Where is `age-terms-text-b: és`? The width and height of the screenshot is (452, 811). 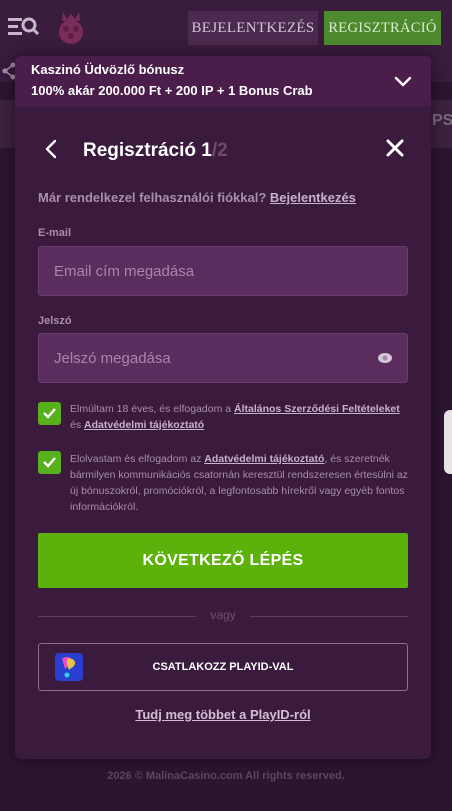 age-terms-text-b: és is located at coordinates (77, 425).